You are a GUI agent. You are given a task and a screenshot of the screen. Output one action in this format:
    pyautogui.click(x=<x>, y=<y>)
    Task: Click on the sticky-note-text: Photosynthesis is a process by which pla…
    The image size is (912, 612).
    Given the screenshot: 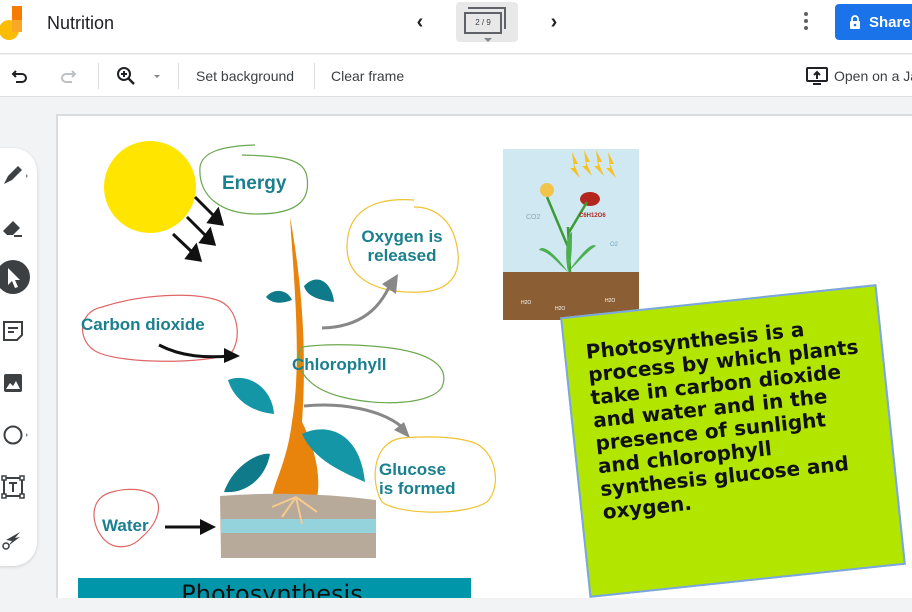 What is the action you would take?
    pyautogui.click(x=722, y=420)
    